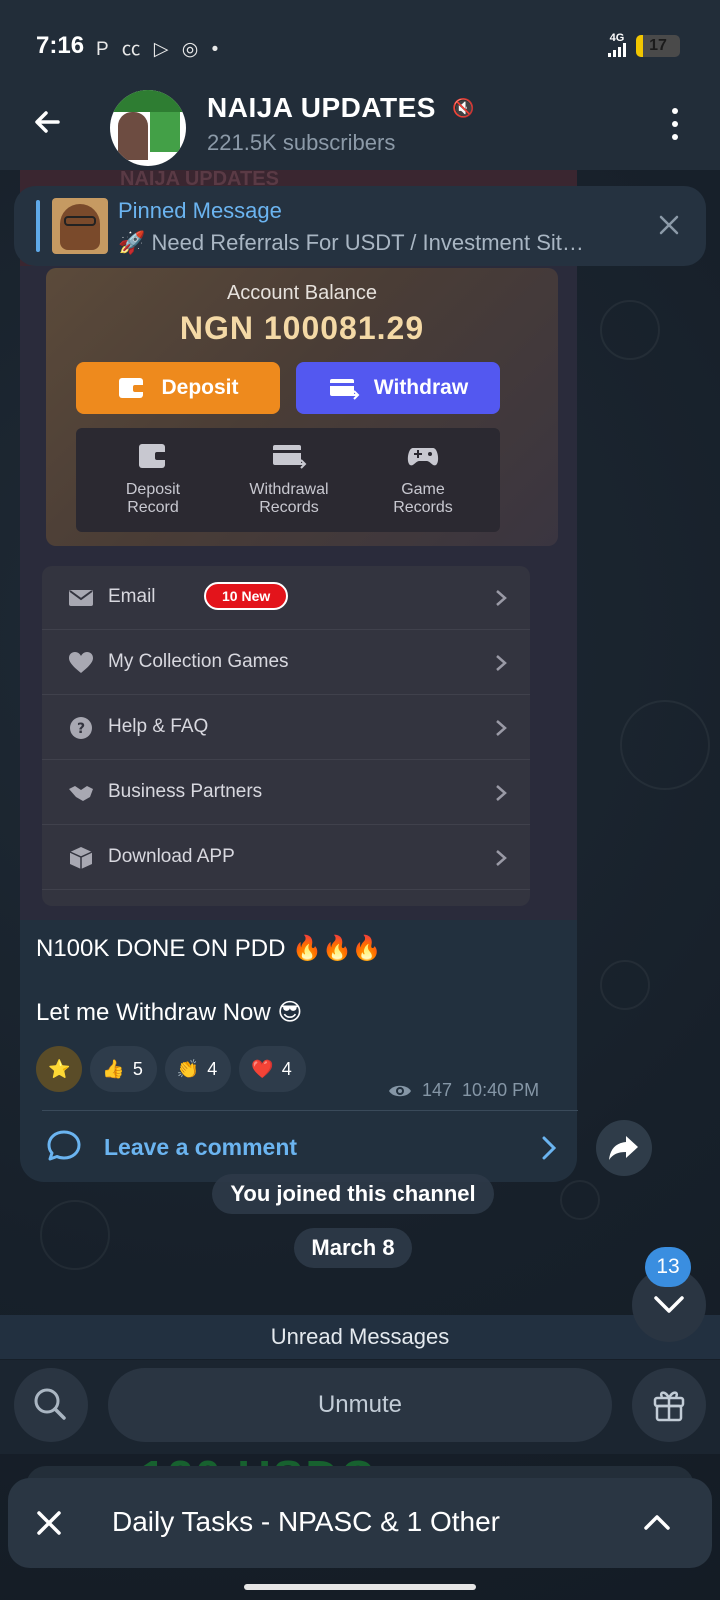  I want to click on status-time: 7:16, so click(60, 45).